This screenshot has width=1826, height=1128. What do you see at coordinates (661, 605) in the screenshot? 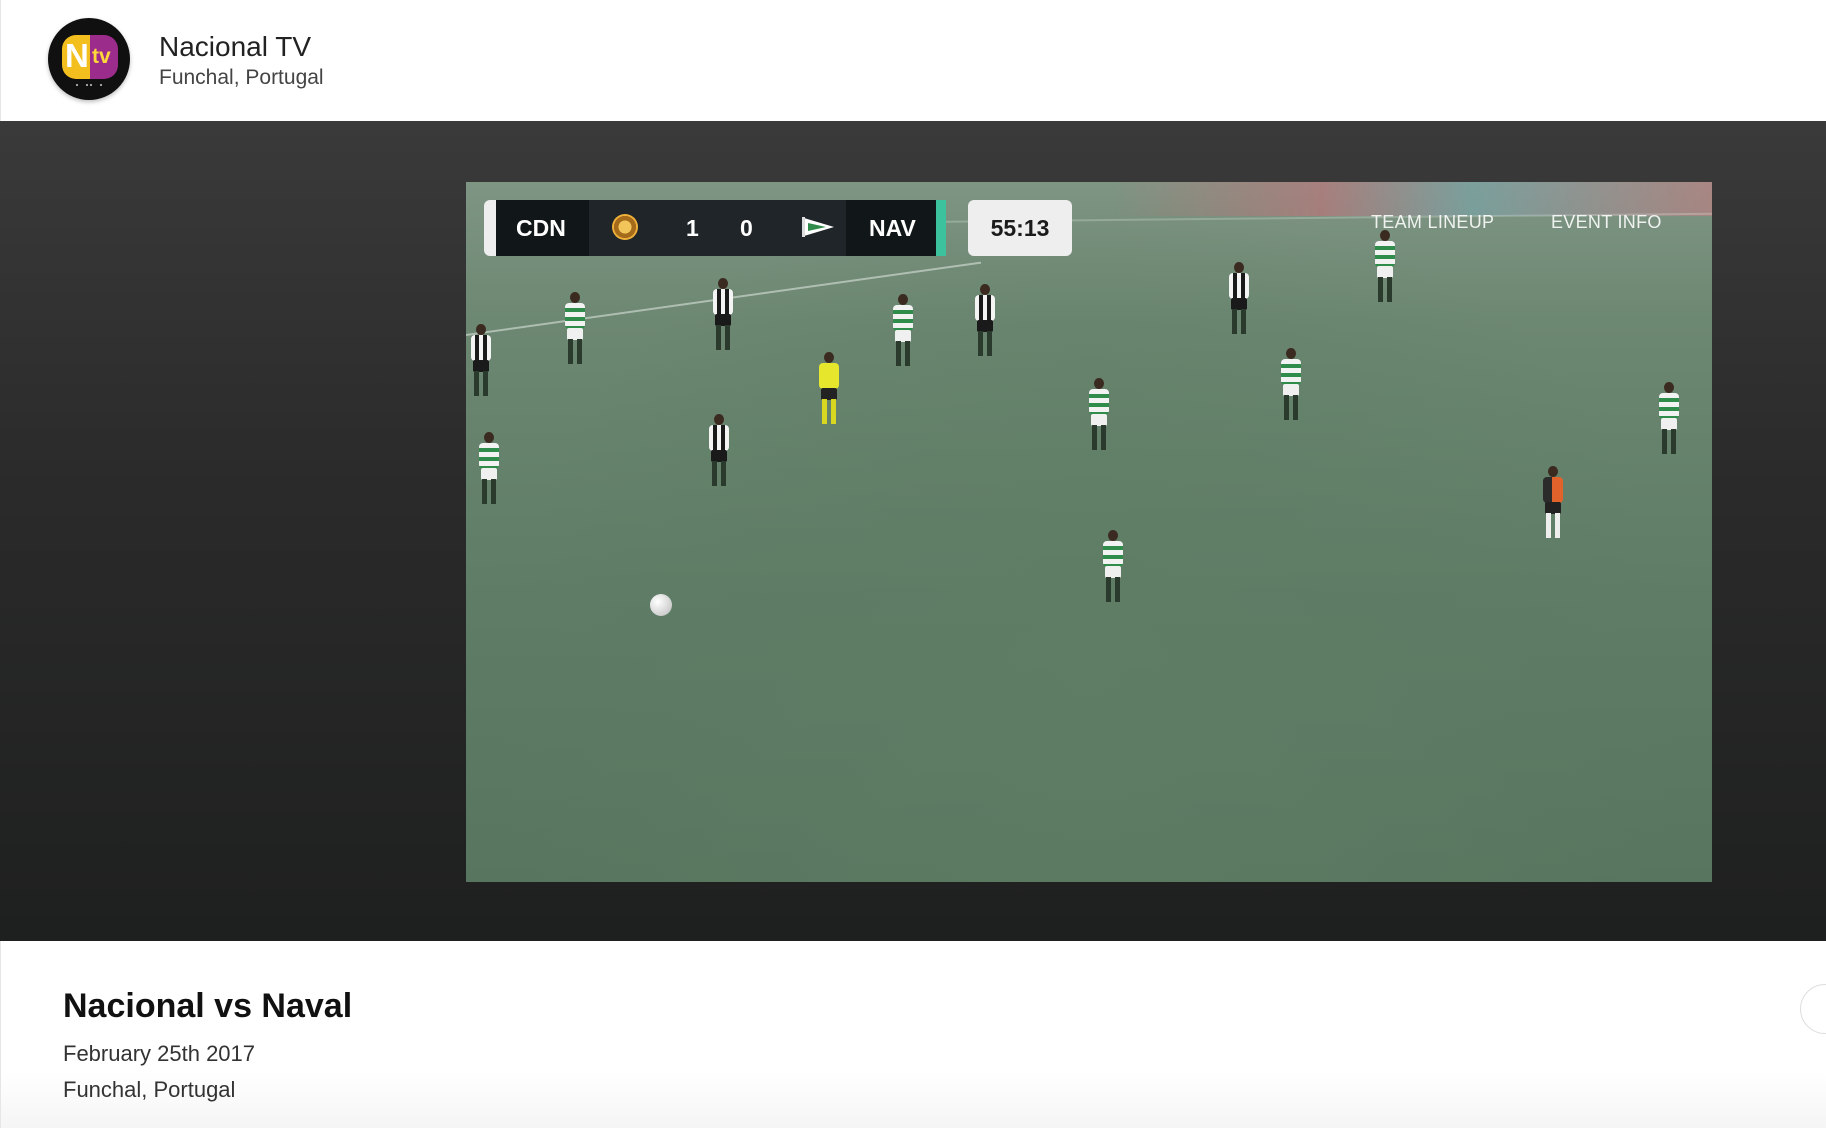
I see `ball` at bounding box center [661, 605].